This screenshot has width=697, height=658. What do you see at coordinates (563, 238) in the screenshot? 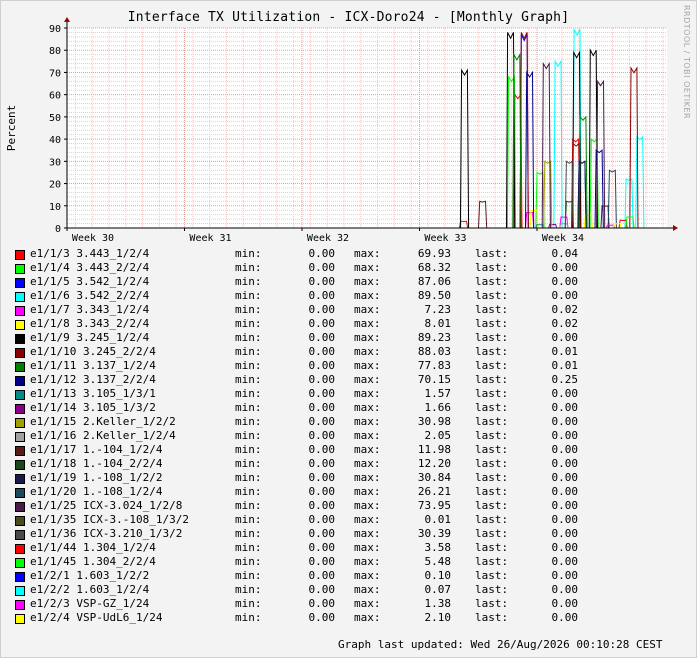
I see `x-tick-label: Week 34` at bounding box center [563, 238].